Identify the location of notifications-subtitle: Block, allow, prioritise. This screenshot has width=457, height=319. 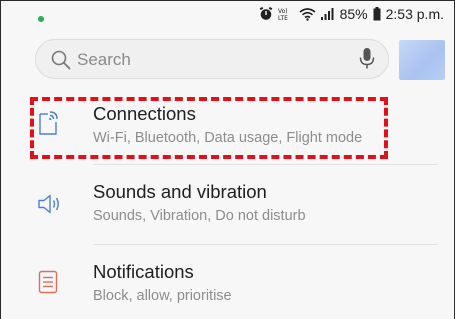
(162, 296).